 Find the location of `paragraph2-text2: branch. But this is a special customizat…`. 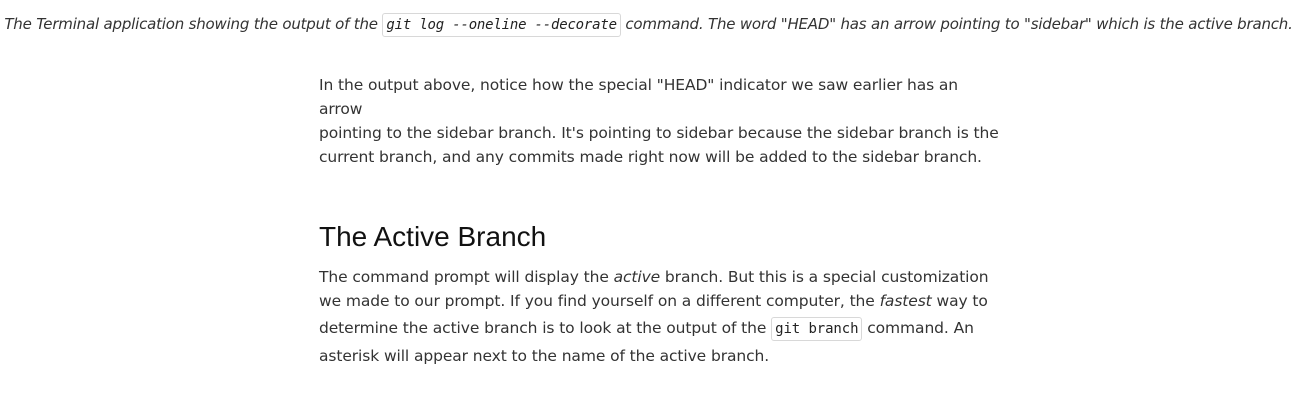

paragraph2-text2: branch. But this is a special customizat… is located at coordinates (824, 277).